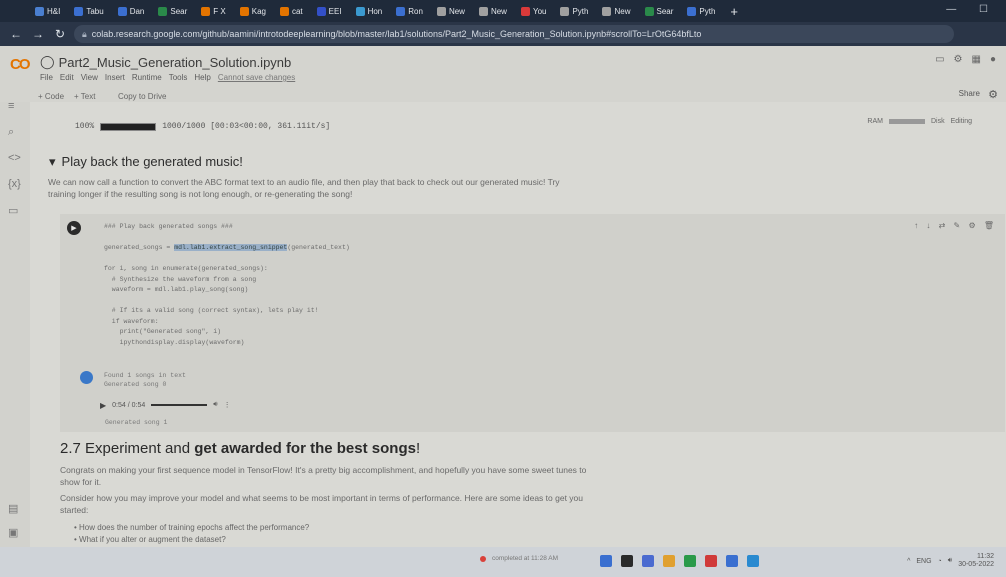 Image resolution: width=1006 pixels, height=577 pixels. I want to click on files-icon: ▭, so click(13, 210).